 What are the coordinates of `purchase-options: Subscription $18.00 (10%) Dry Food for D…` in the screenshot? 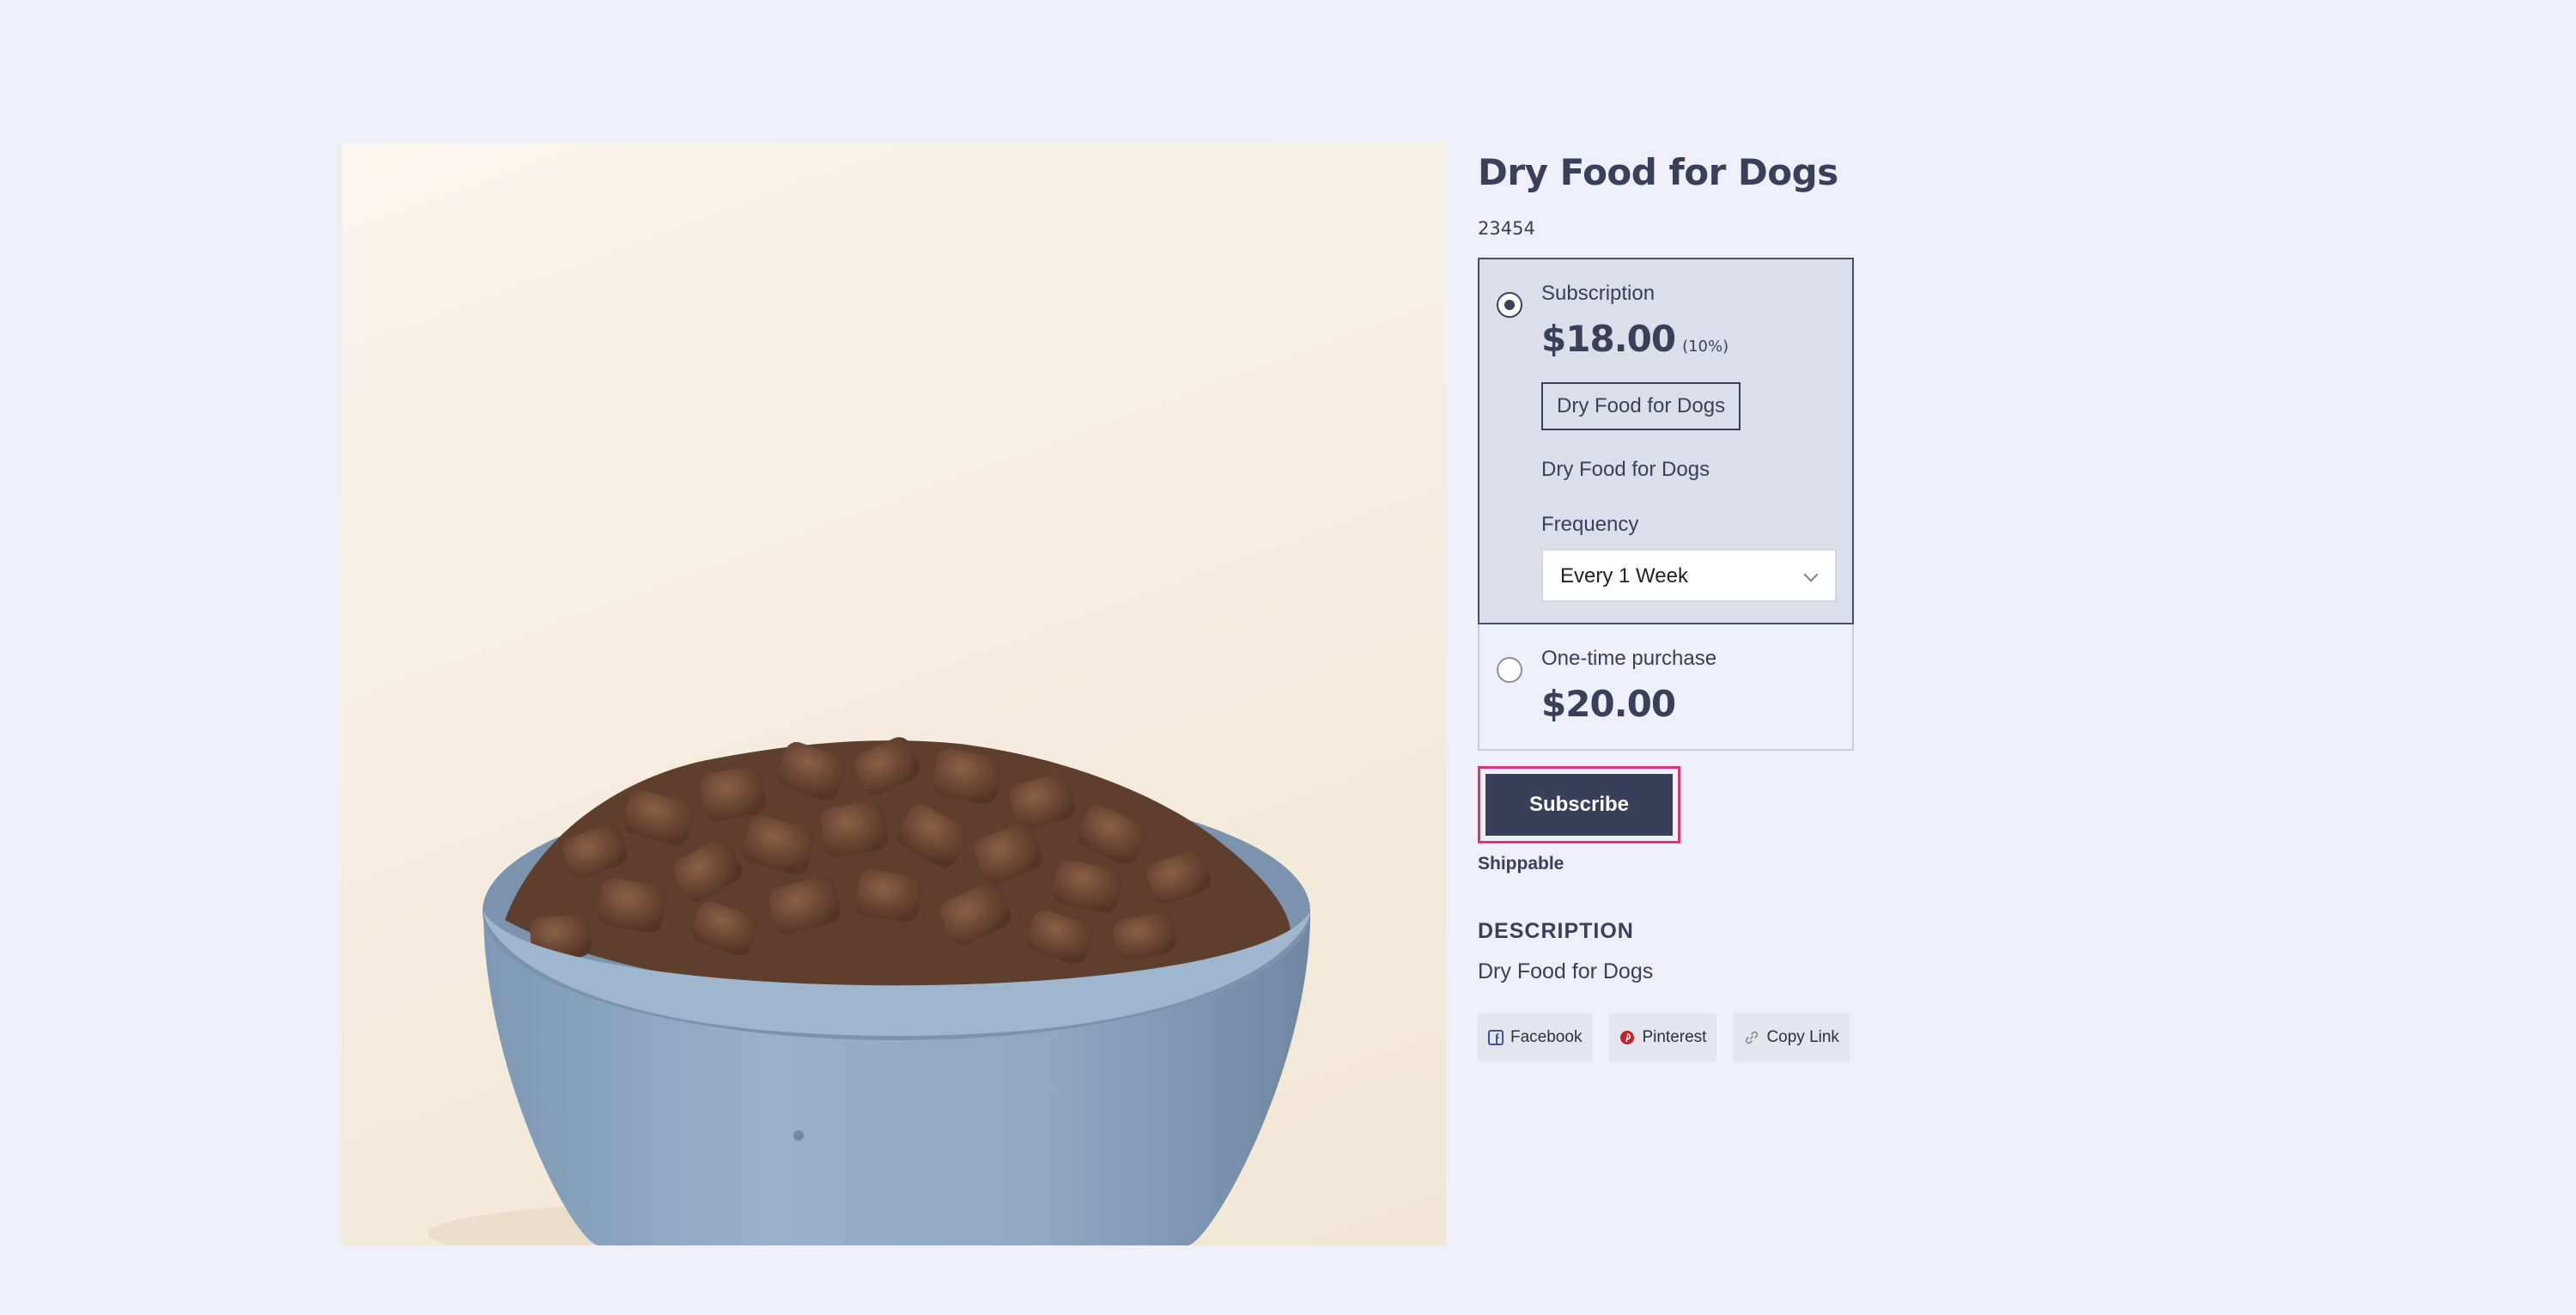 It's located at (1666, 505).